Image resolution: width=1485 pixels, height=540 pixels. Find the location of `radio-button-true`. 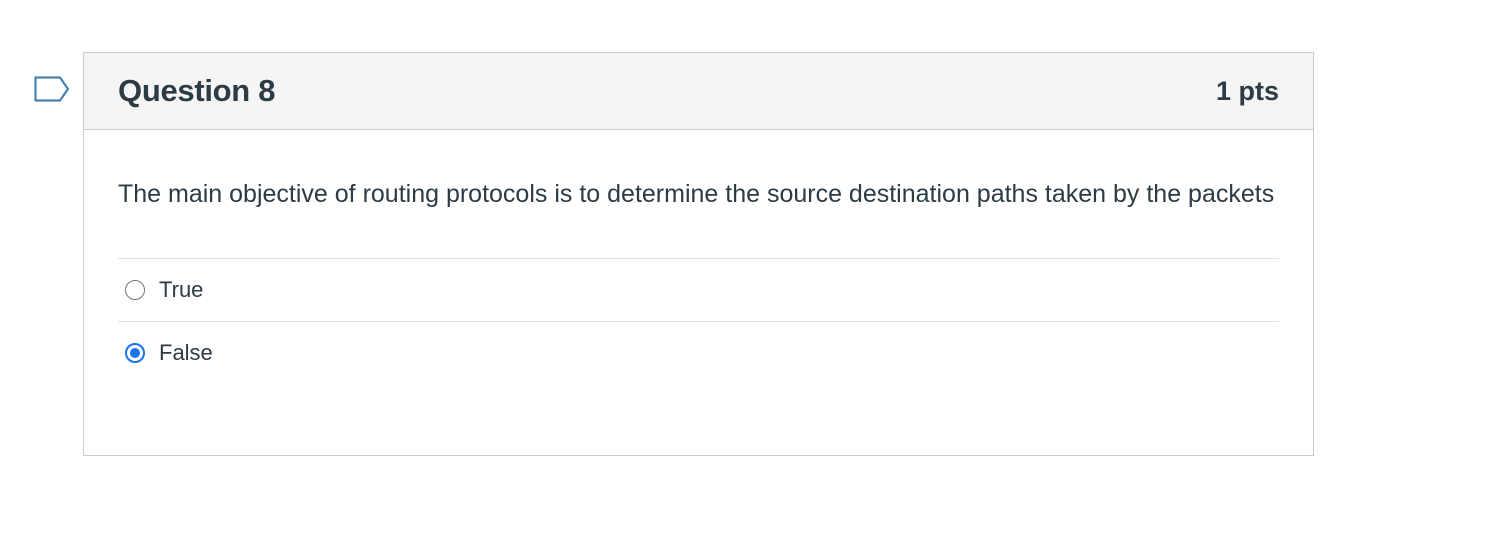

radio-button-true is located at coordinates (135, 290).